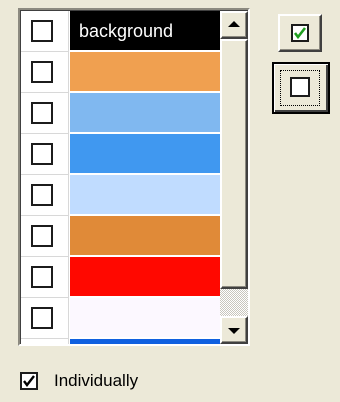 The image size is (340, 402). I want to click on color-list-item: background, so click(120, 31).